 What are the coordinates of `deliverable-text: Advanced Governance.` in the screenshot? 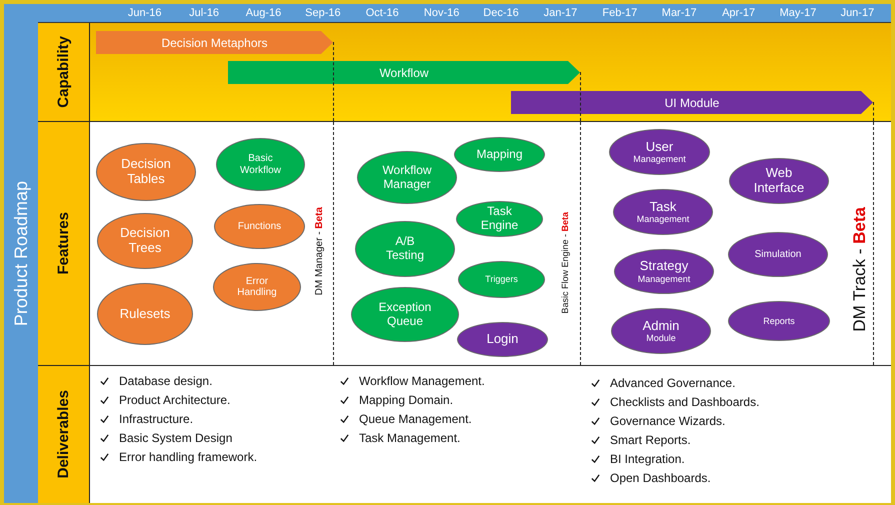 It's located at (673, 383).